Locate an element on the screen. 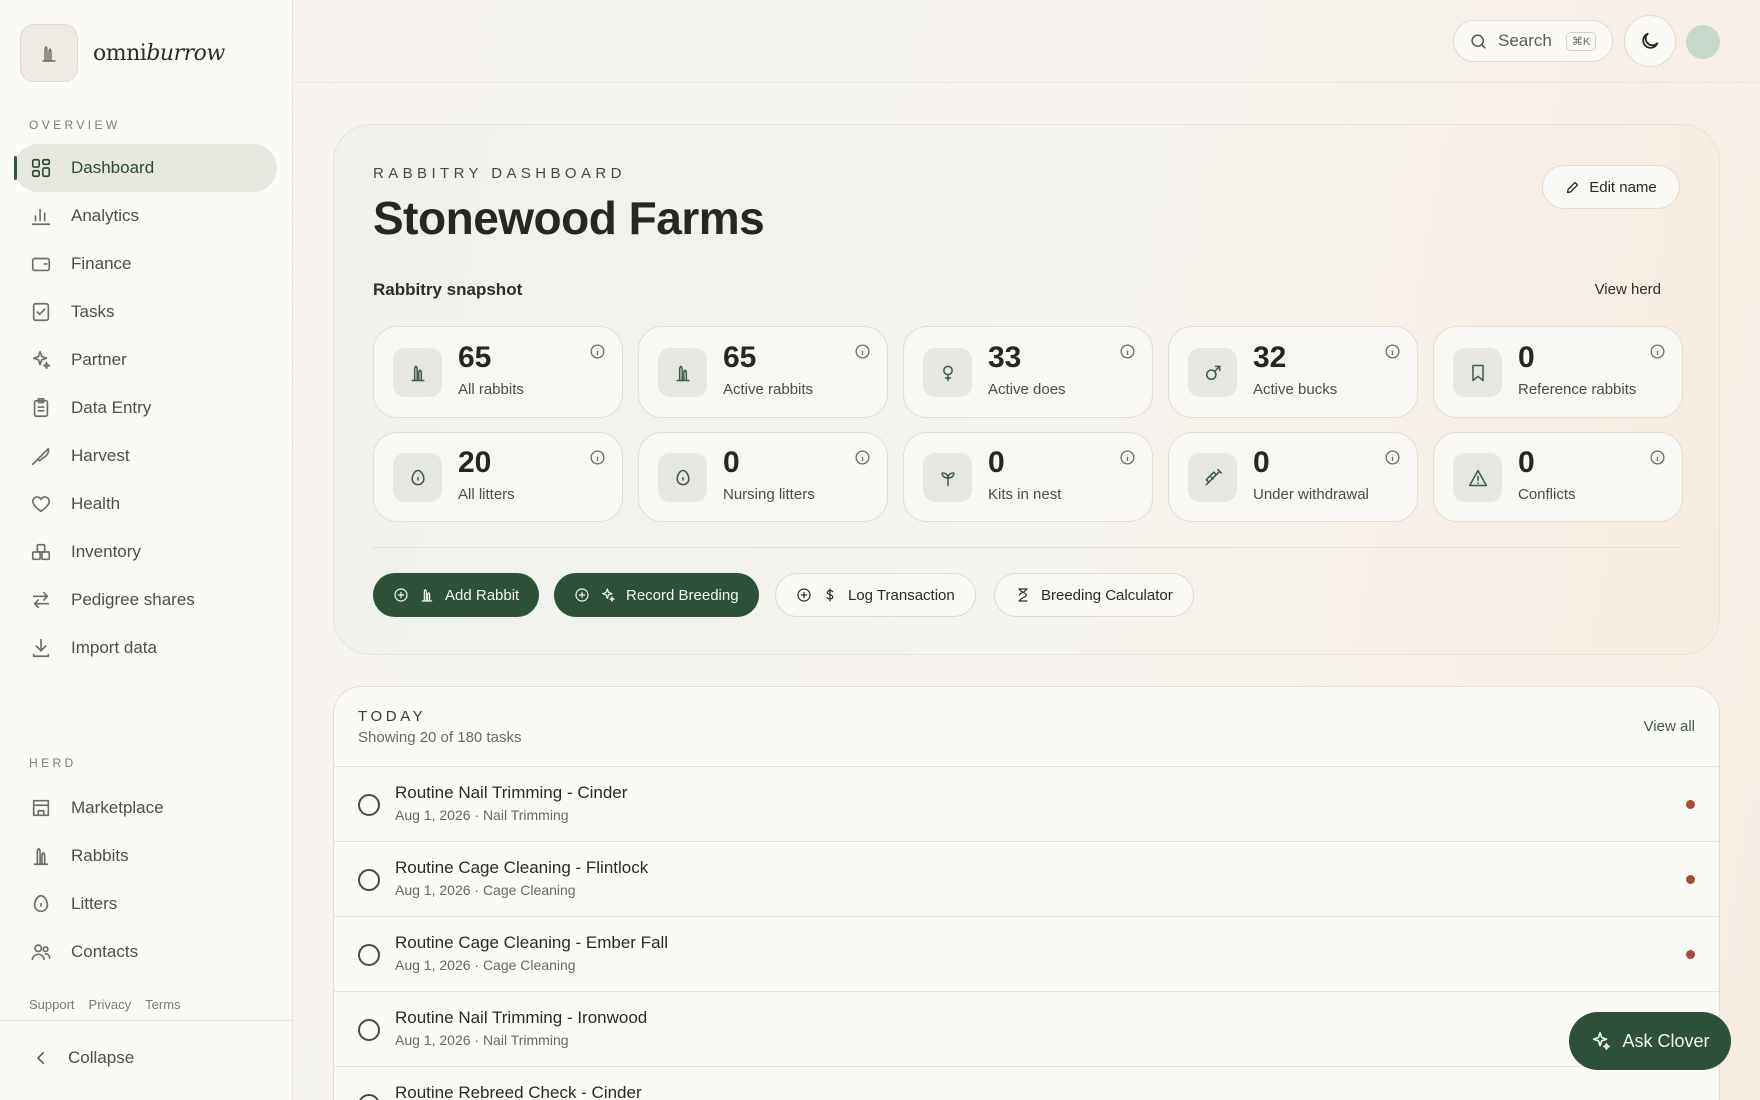 Image resolution: width=1760 pixels, height=1100 pixels. sidebar-item-rabbits: Rabbits is located at coordinates (145, 856).